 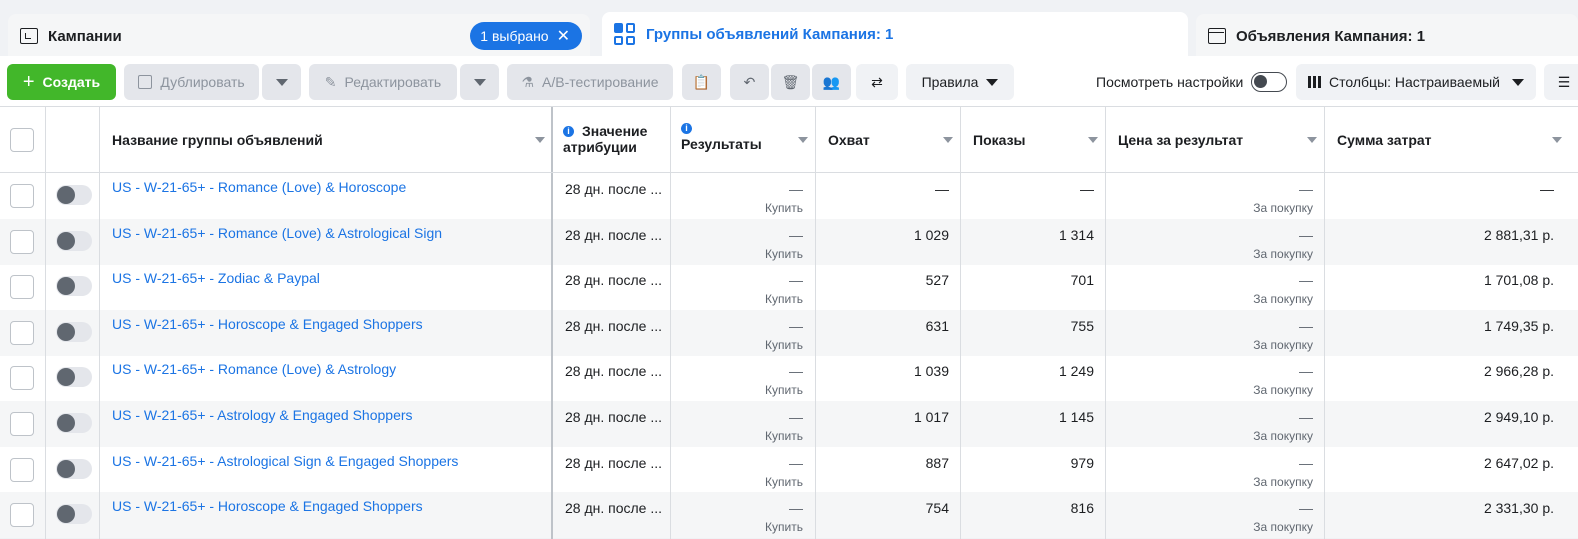 I want to click on spent-value: 1 701,08 р., so click(x=1518, y=280).